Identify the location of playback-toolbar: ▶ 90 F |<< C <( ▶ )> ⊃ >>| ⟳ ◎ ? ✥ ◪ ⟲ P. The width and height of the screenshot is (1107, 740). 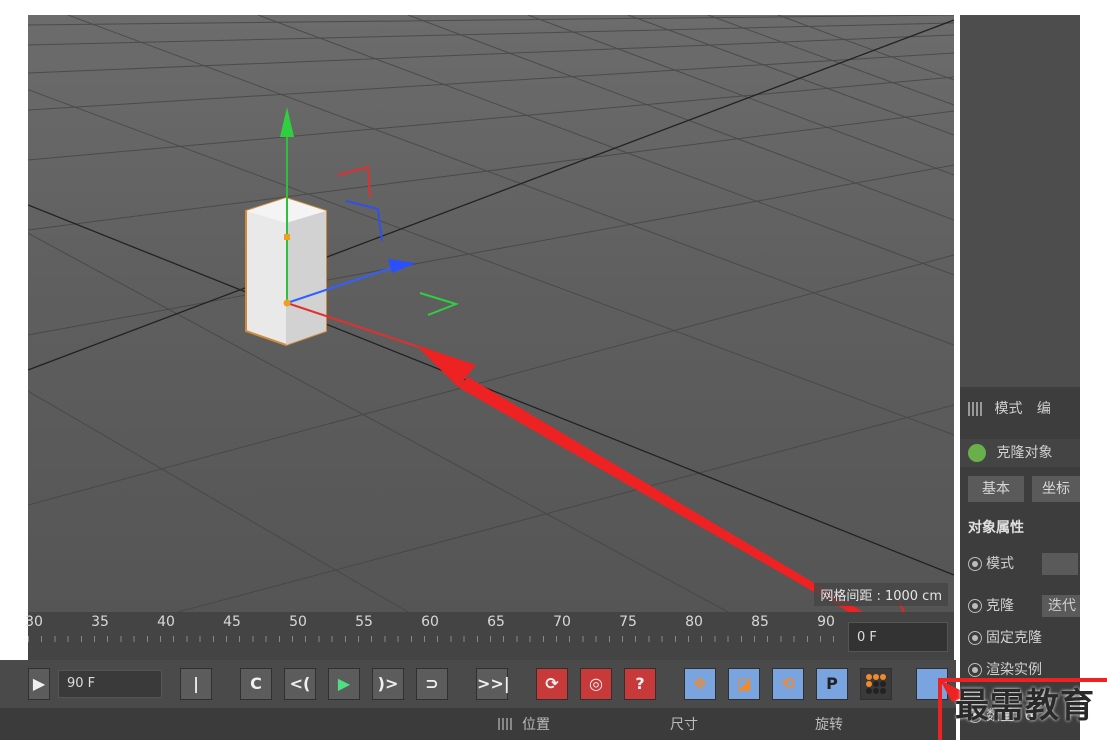
(478, 691).